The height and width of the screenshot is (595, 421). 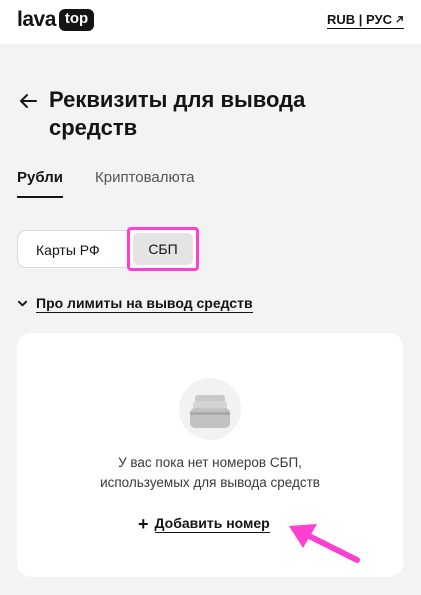 I want to click on empty-state-line1: У вас пока нет номеров СБП,, so click(x=210, y=462).